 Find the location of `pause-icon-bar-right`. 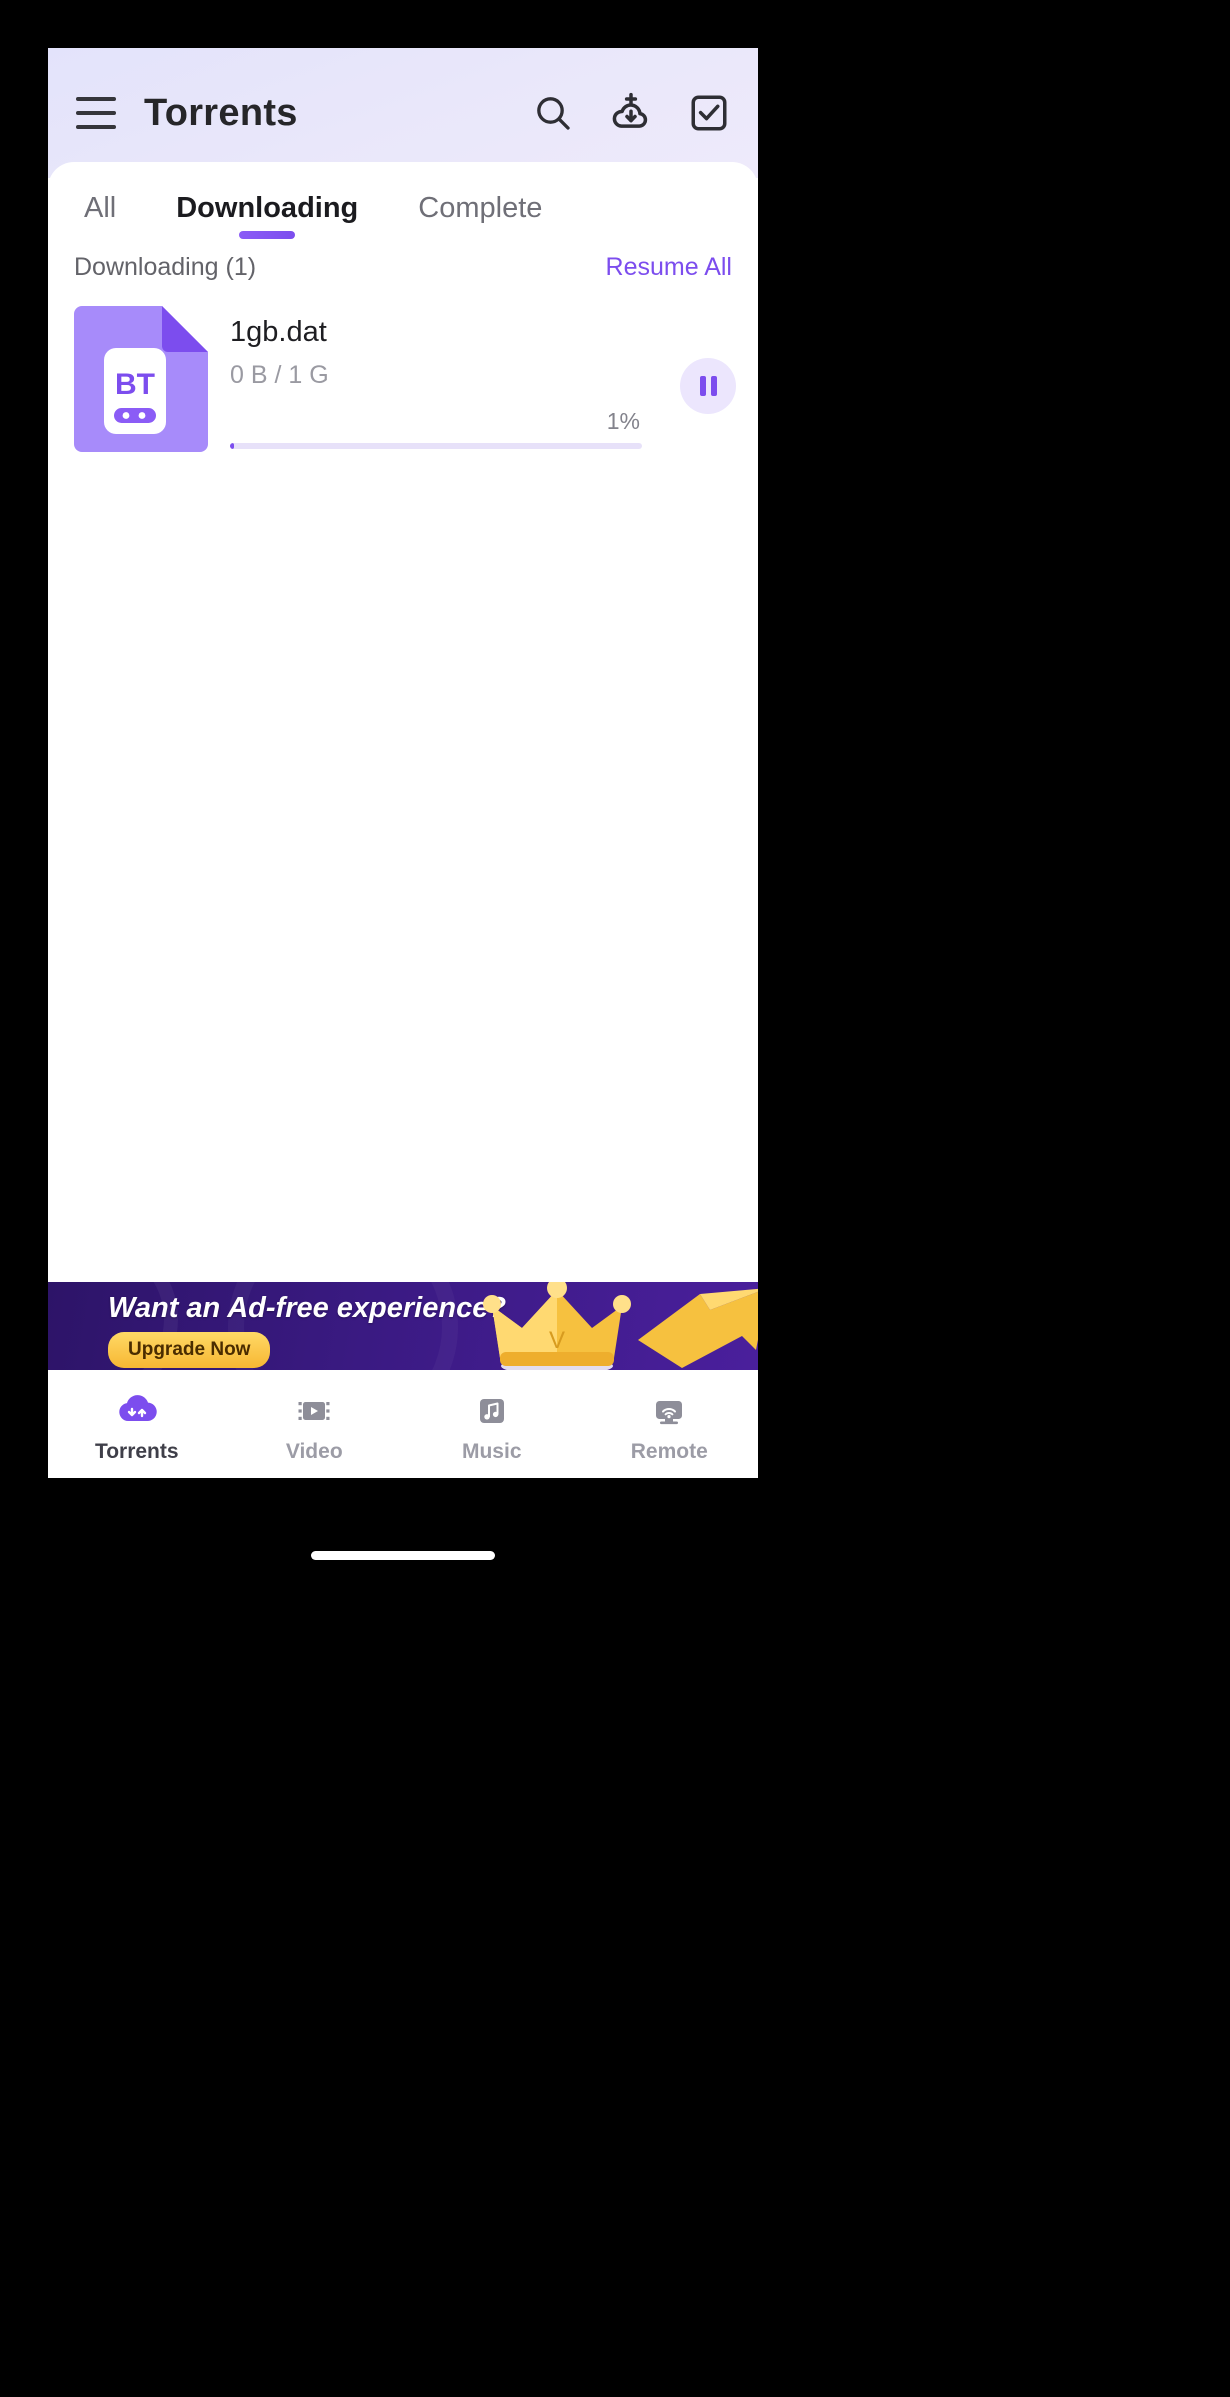

pause-icon-bar-right is located at coordinates (713, 386).